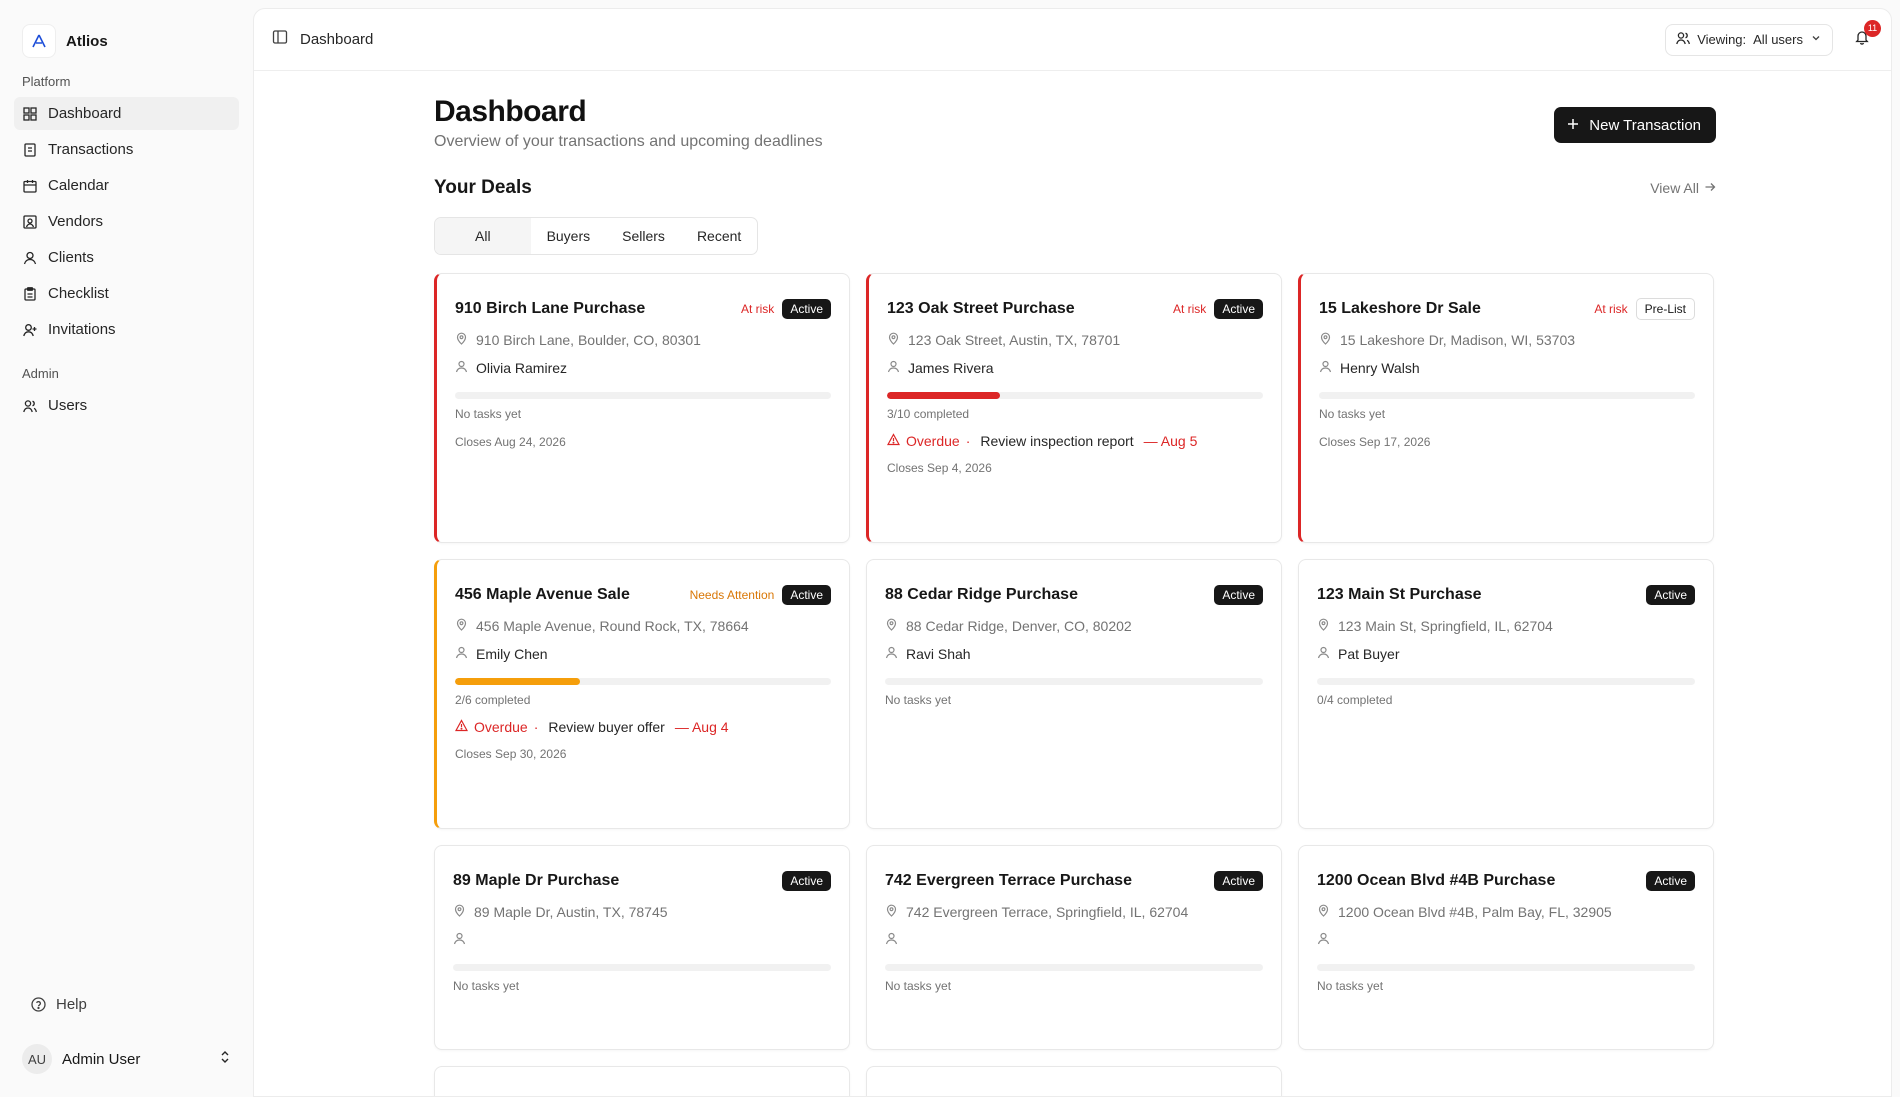  I want to click on deal-title: 15 Lakeshore Dr Sale, so click(1400, 308).